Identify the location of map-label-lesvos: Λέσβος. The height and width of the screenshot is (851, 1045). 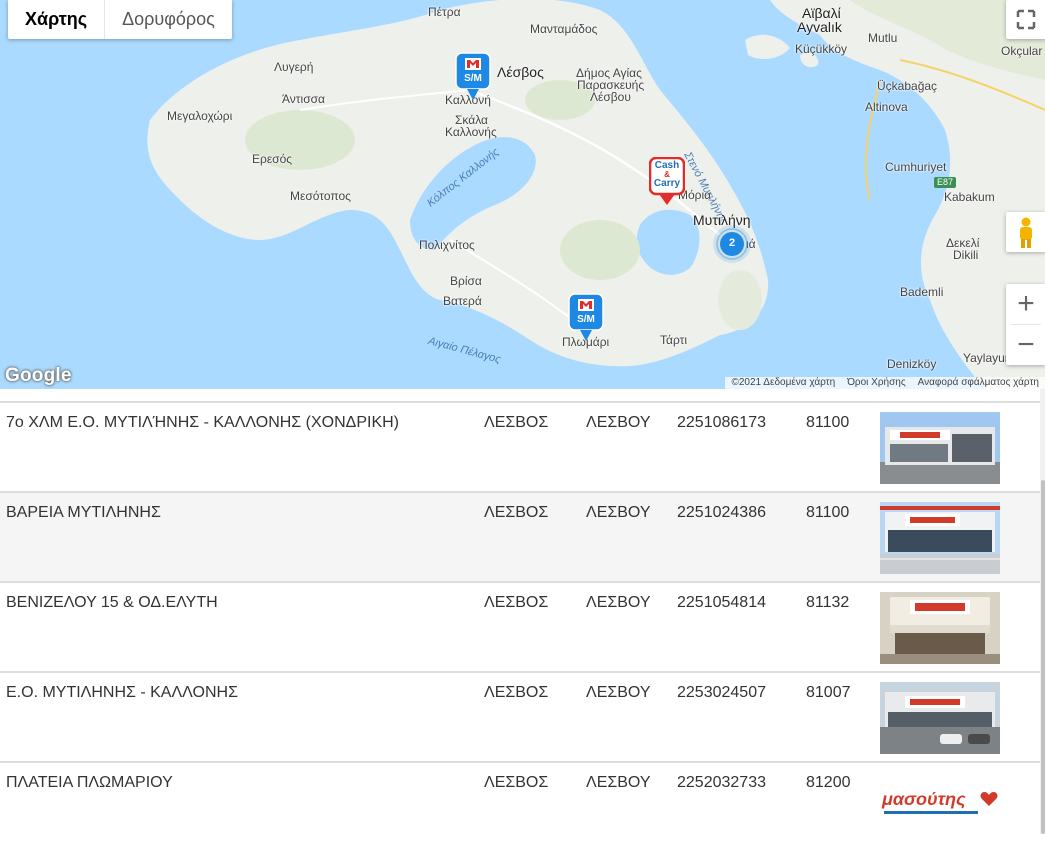
(520, 72).